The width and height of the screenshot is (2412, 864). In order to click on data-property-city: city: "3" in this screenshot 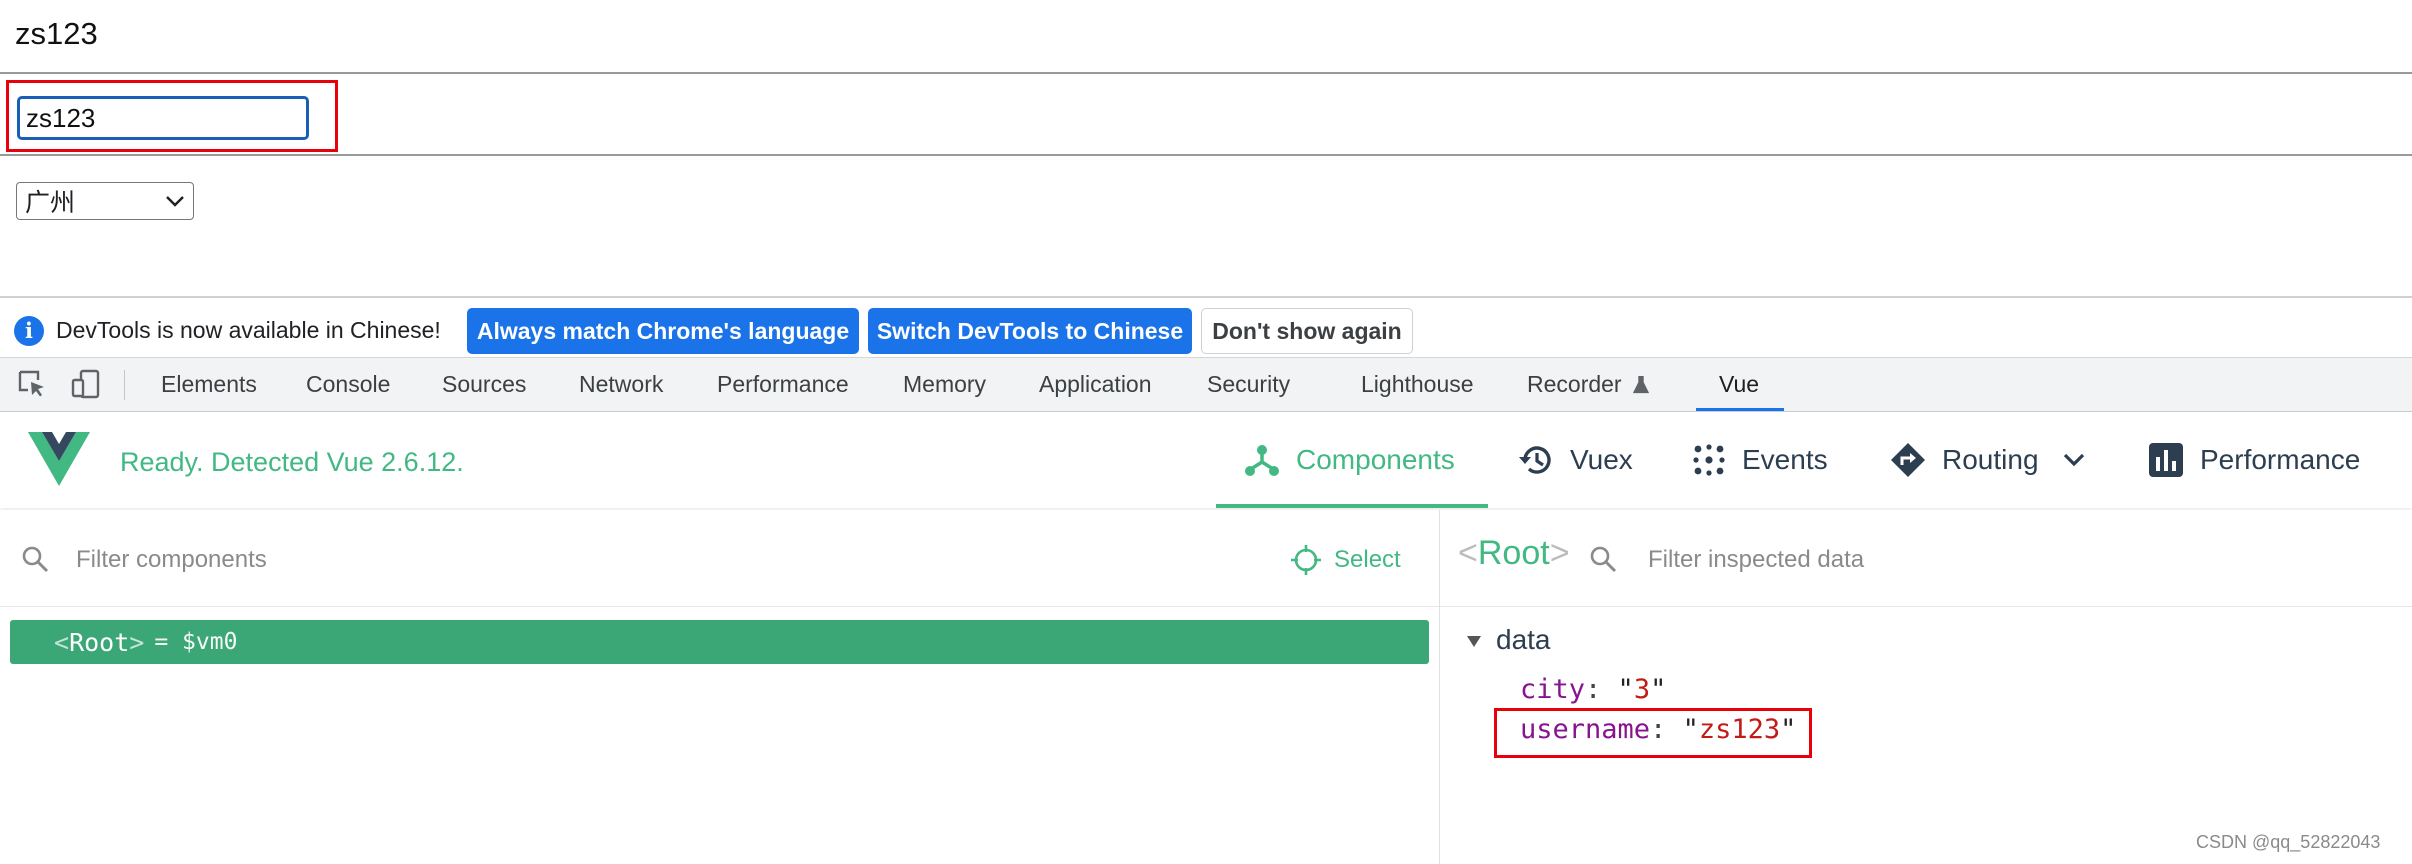, I will do `click(1593, 689)`.